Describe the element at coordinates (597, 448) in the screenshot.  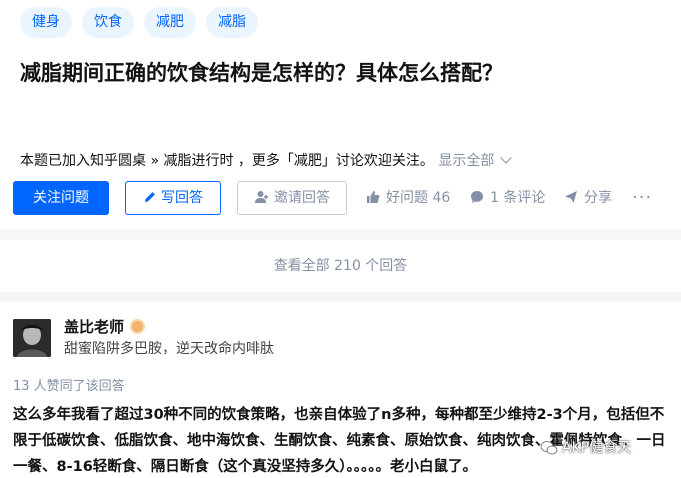
I see `watermark-text: AKP健食天` at that location.